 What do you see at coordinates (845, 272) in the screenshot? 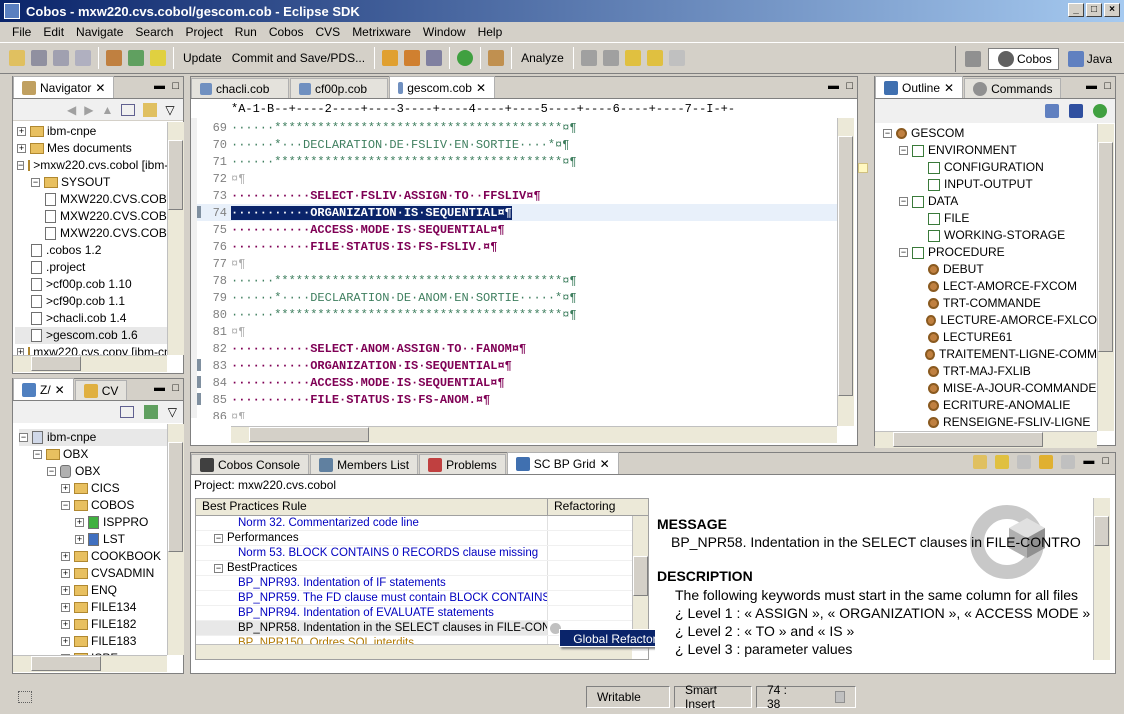
I see `editor-vscroll` at bounding box center [845, 272].